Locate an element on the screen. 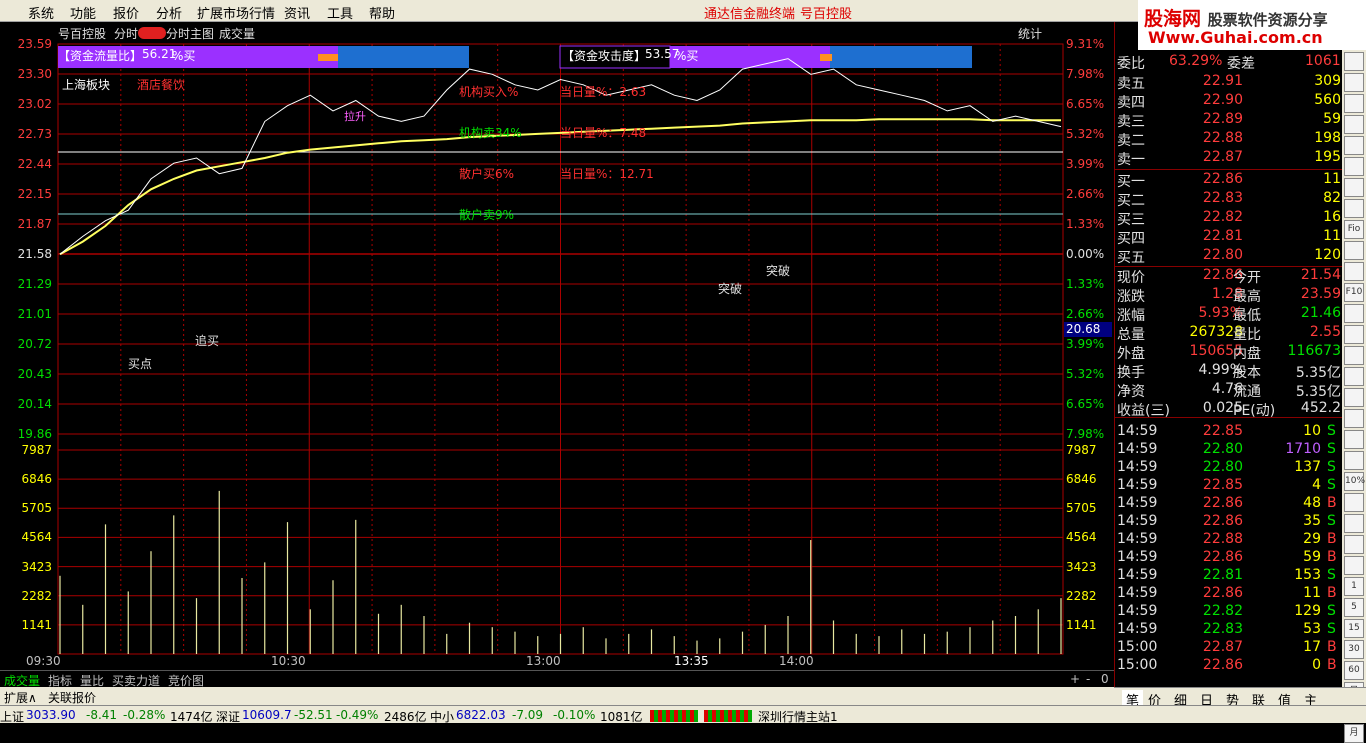 The width and height of the screenshot is (1366, 743). tick-row: 15:00 22.87 17 B is located at coordinates (1229, 647).